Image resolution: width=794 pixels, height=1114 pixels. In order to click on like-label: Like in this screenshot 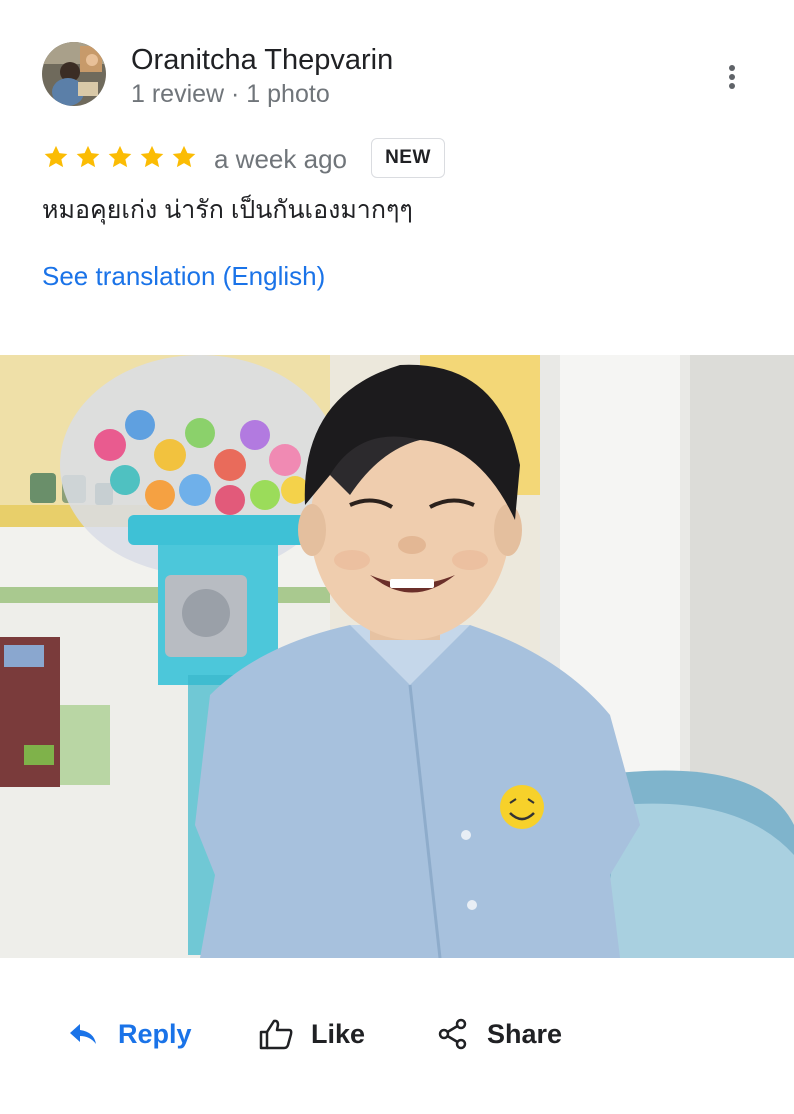, I will do `click(338, 1034)`.